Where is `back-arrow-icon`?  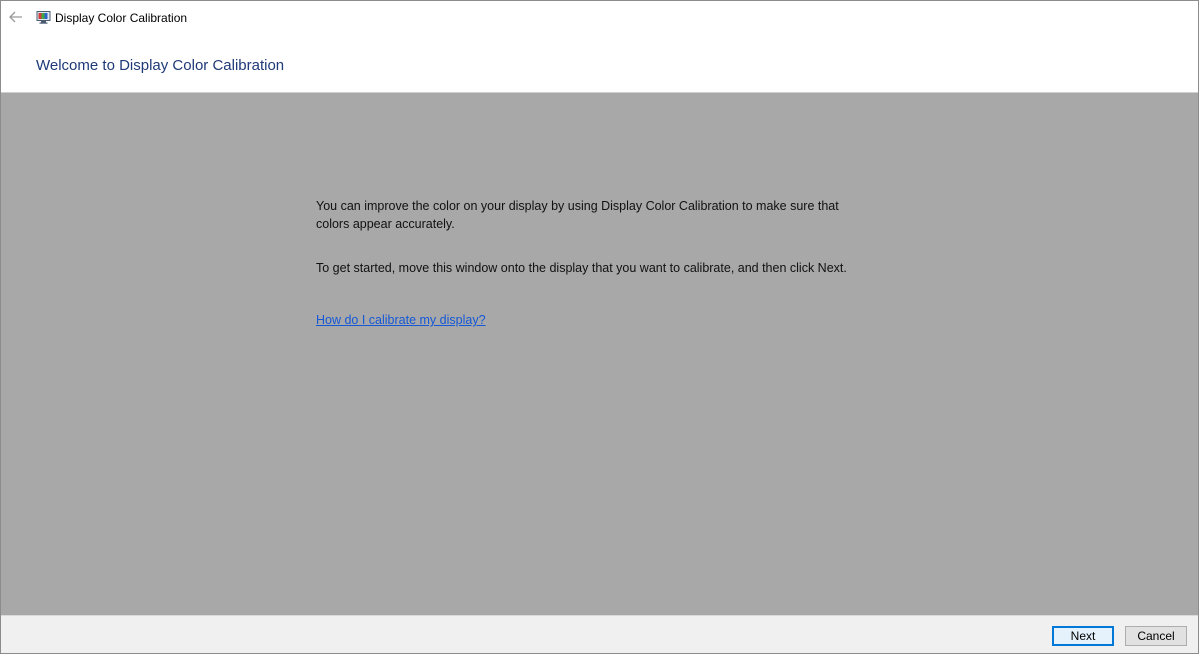 back-arrow-icon is located at coordinates (16, 17).